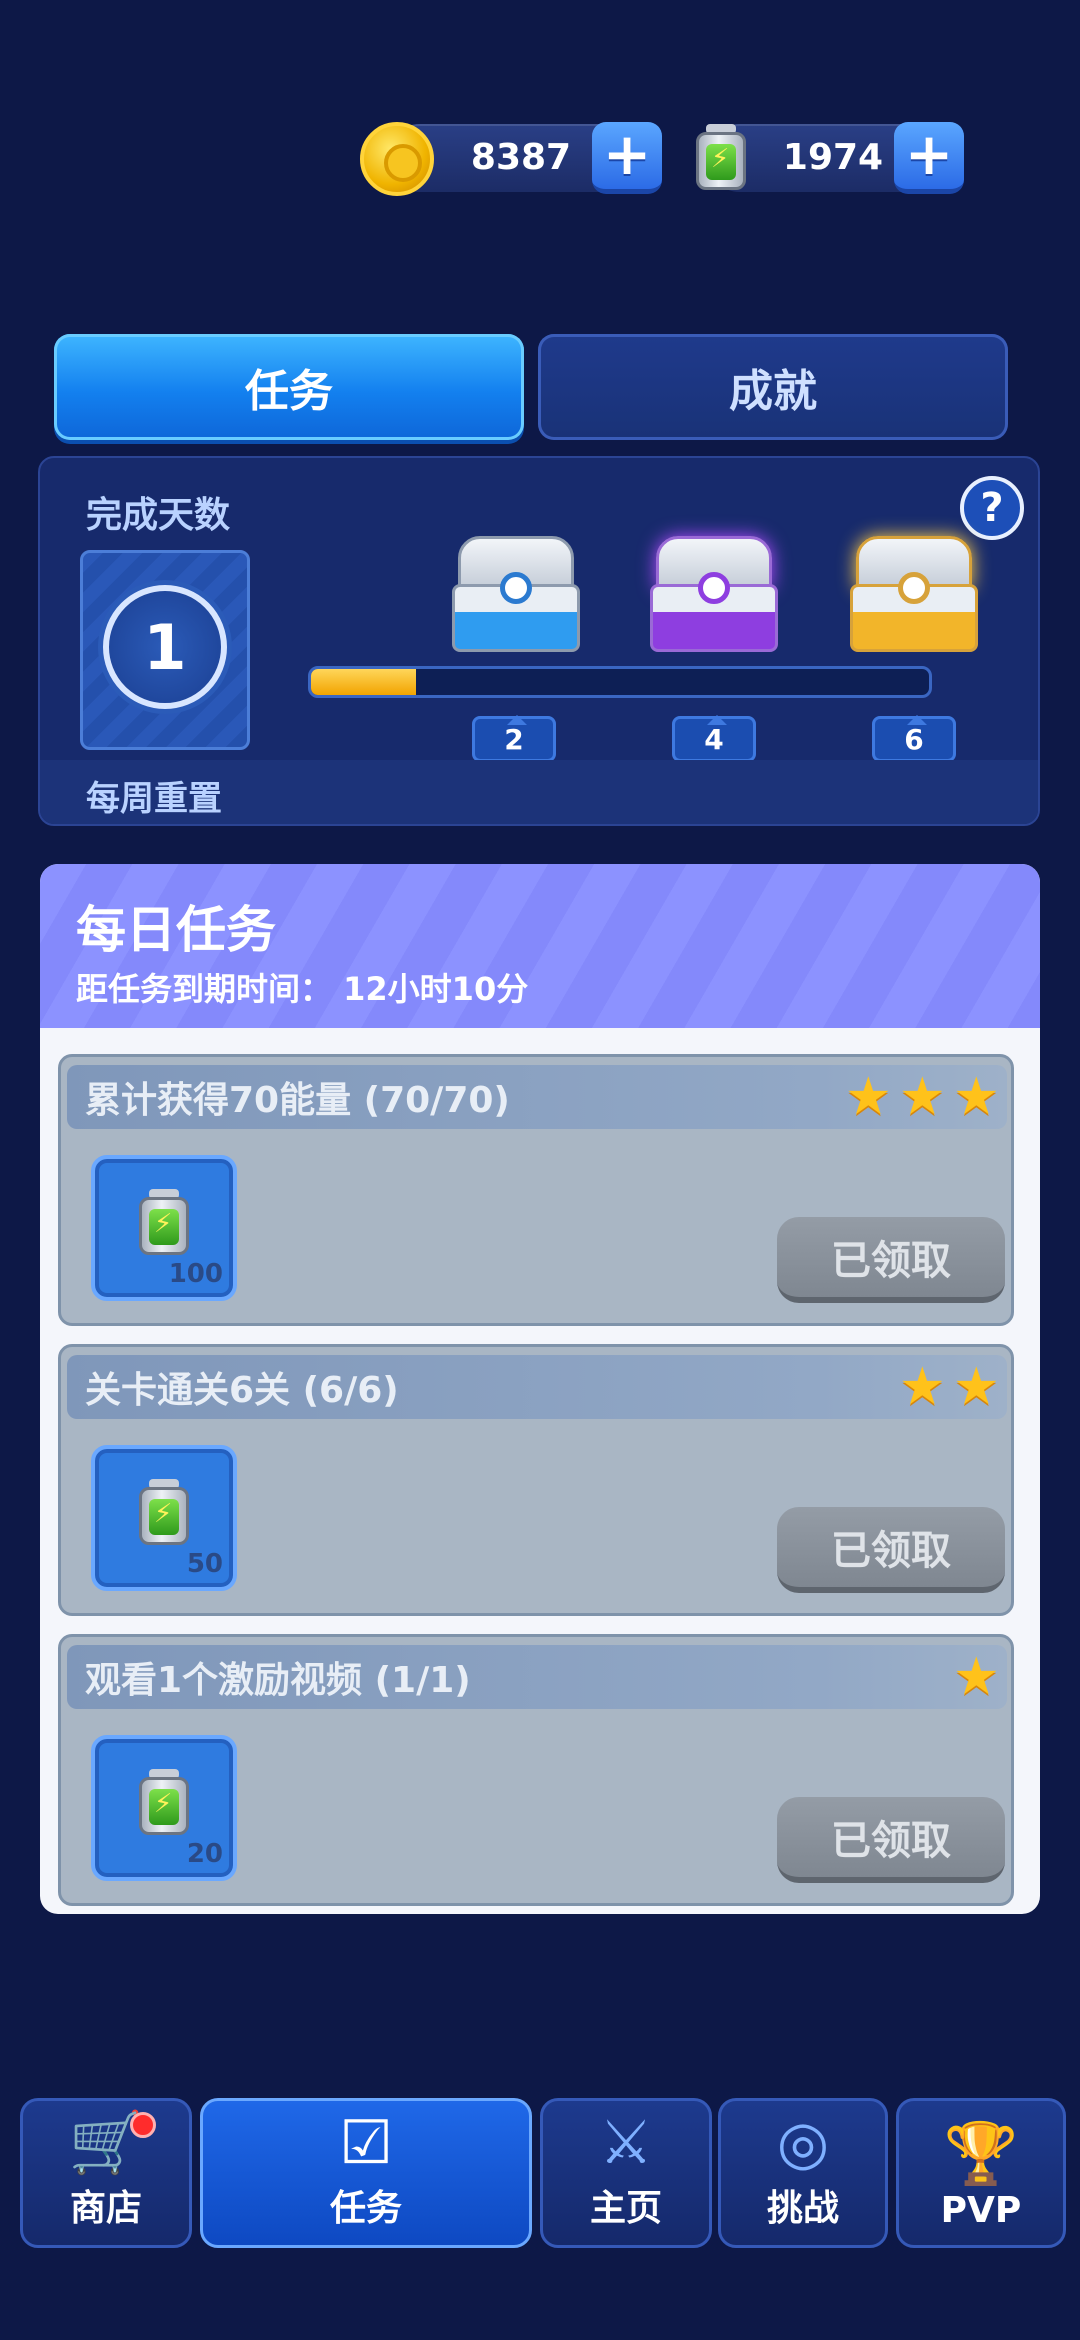  Describe the element at coordinates (204, 1854) in the screenshot. I see `reward-amount: 20` at that location.